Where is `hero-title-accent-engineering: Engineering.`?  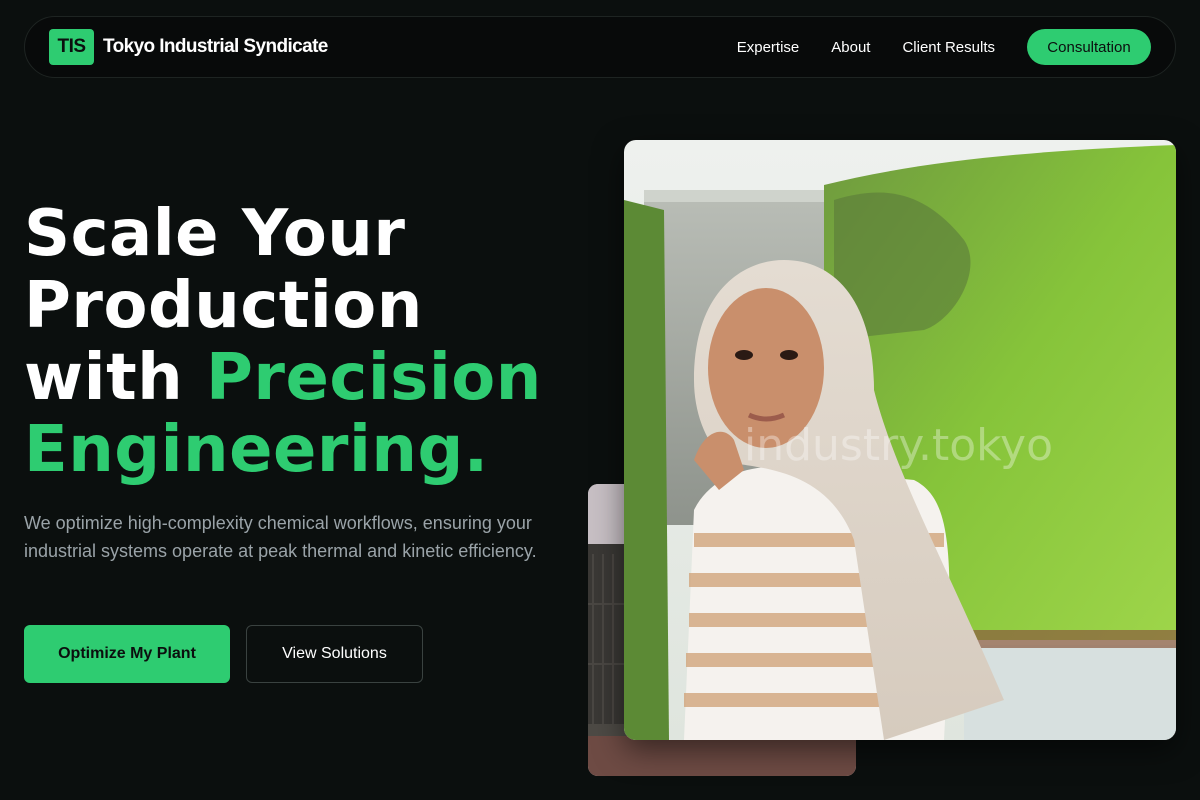 hero-title-accent-engineering: Engineering. is located at coordinates (256, 450).